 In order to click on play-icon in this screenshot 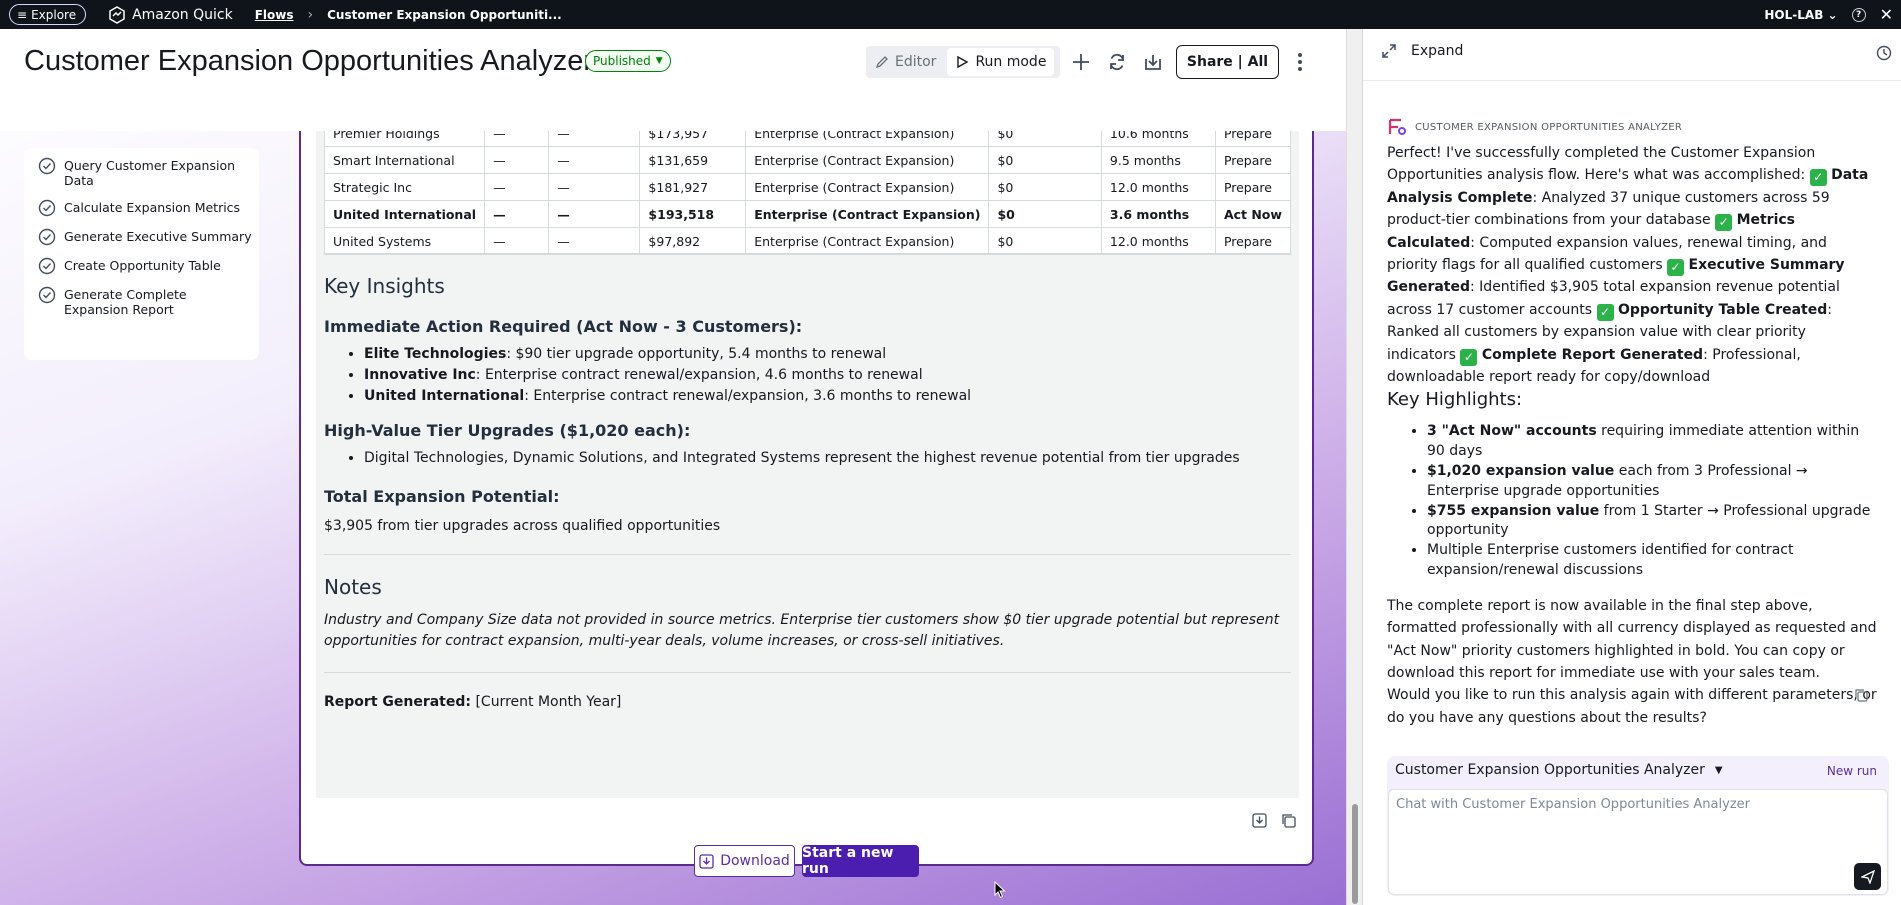, I will do `click(963, 62)`.